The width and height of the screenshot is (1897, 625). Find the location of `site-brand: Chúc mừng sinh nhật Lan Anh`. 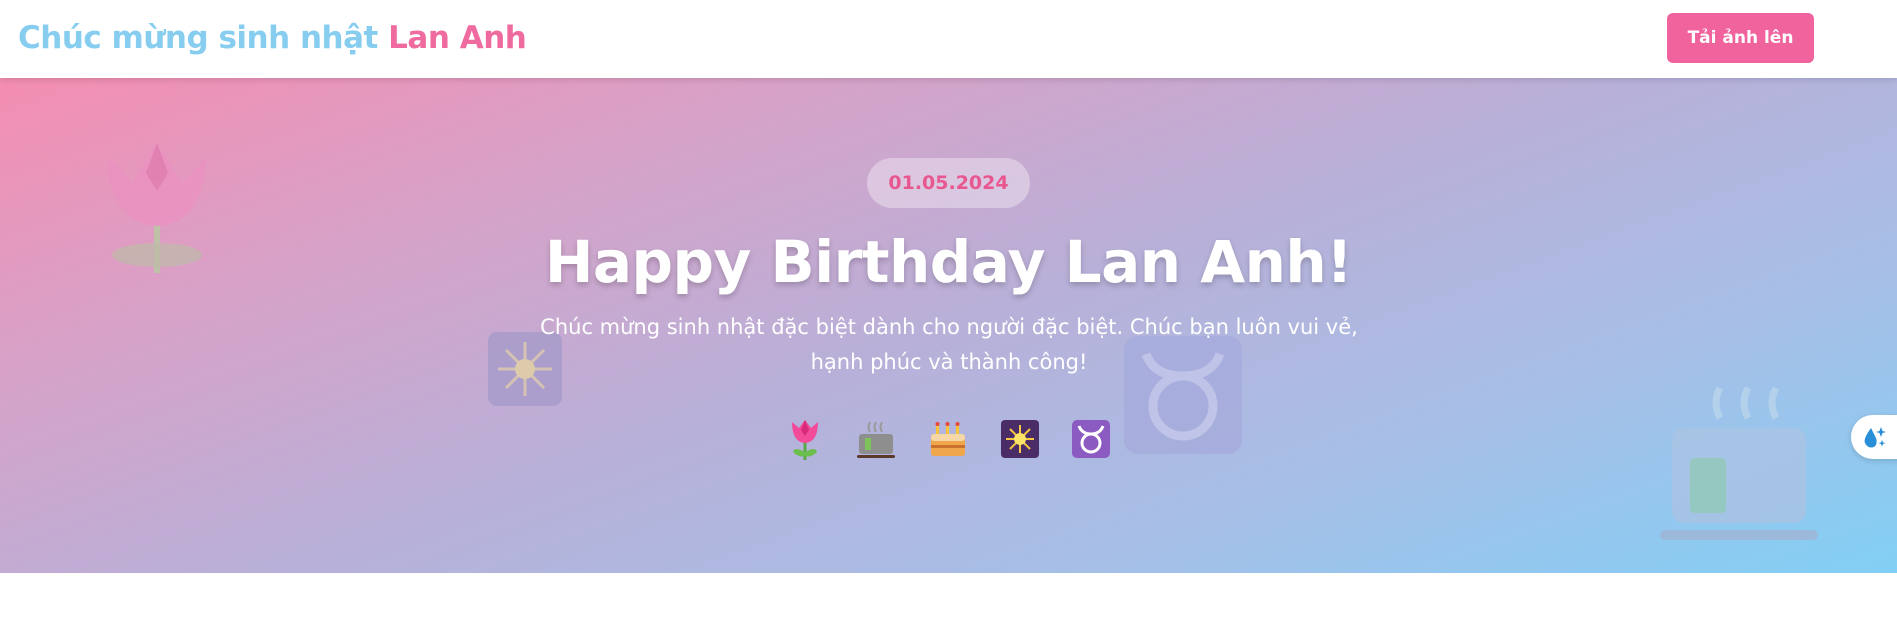

site-brand: Chúc mừng sinh nhật Lan Anh is located at coordinates (272, 38).